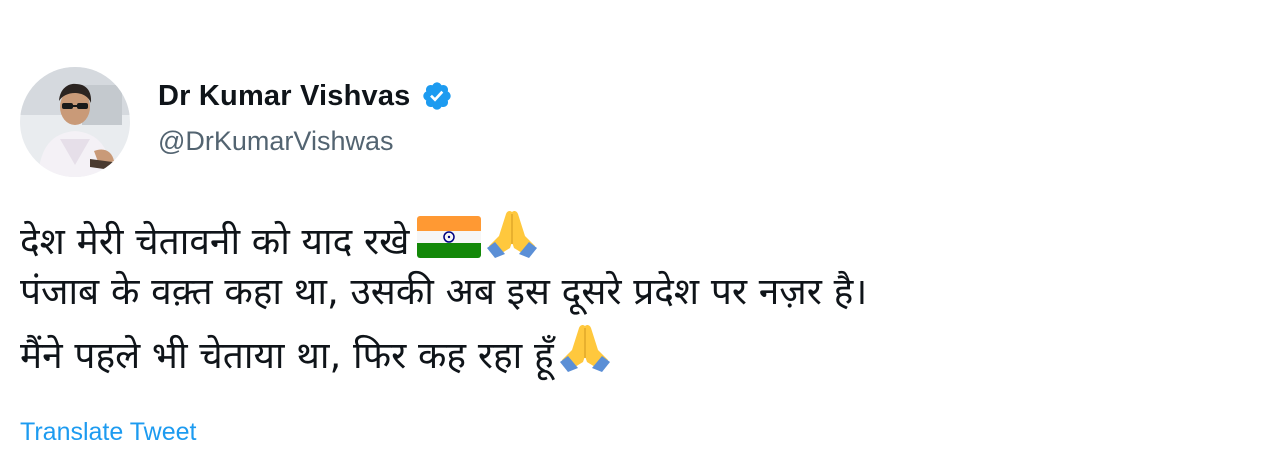  Describe the element at coordinates (108, 432) in the screenshot. I see `translate-tweet-link: Translate Tweet` at that location.